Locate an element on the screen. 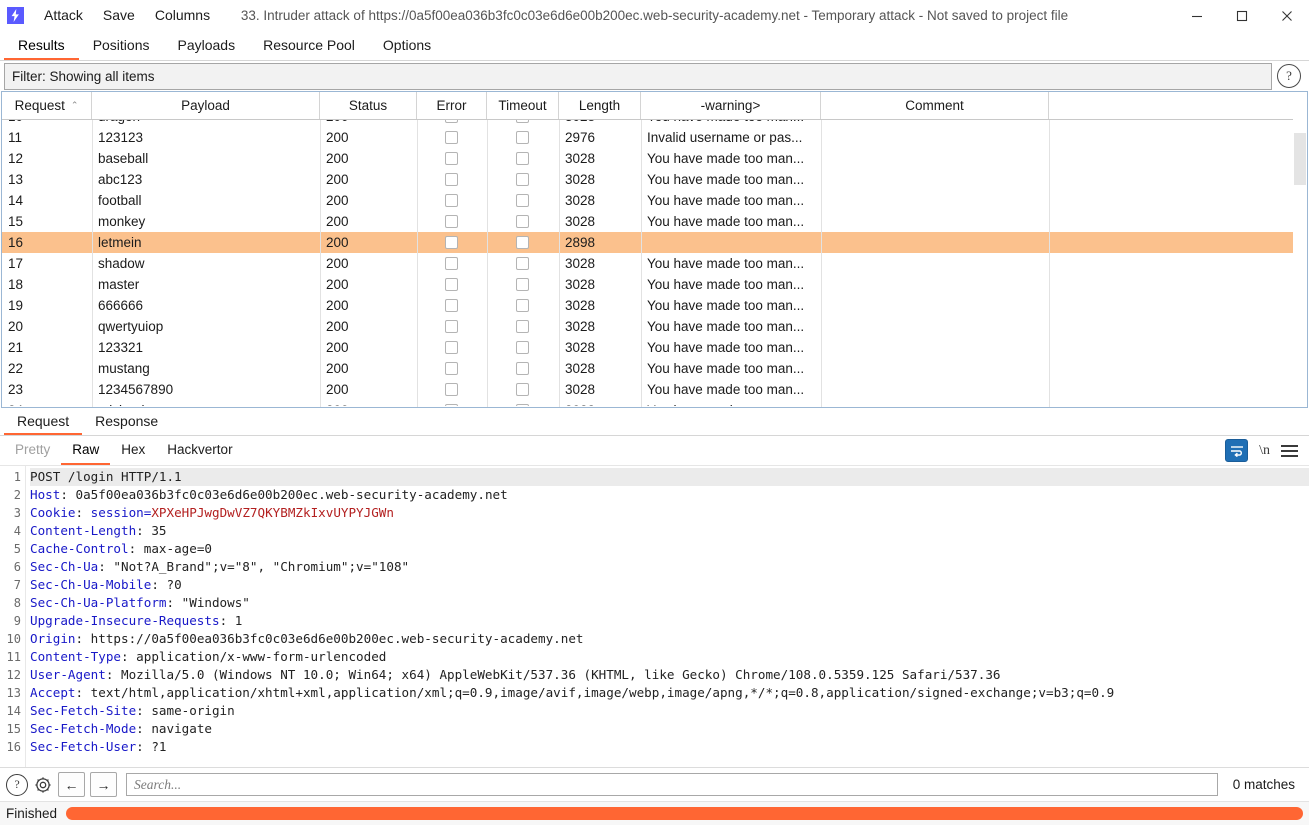 Image resolution: width=1309 pixels, height=825 pixels. tab-pretty: Pretty is located at coordinates (32, 450).